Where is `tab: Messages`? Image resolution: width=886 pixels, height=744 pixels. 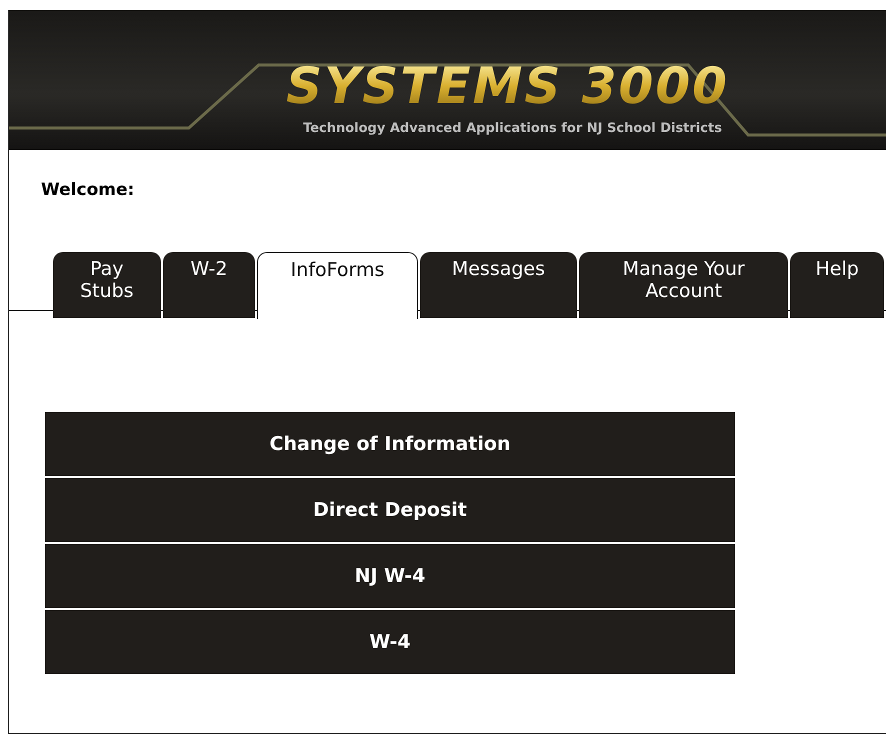 tab: Messages is located at coordinates (499, 285).